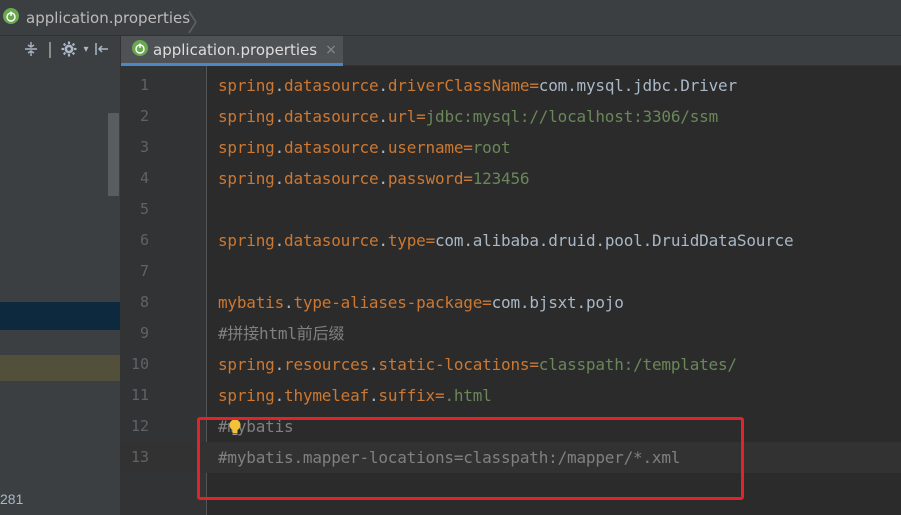 The image size is (901, 515). What do you see at coordinates (468, 395) in the screenshot?
I see `property-value: .html` at bounding box center [468, 395].